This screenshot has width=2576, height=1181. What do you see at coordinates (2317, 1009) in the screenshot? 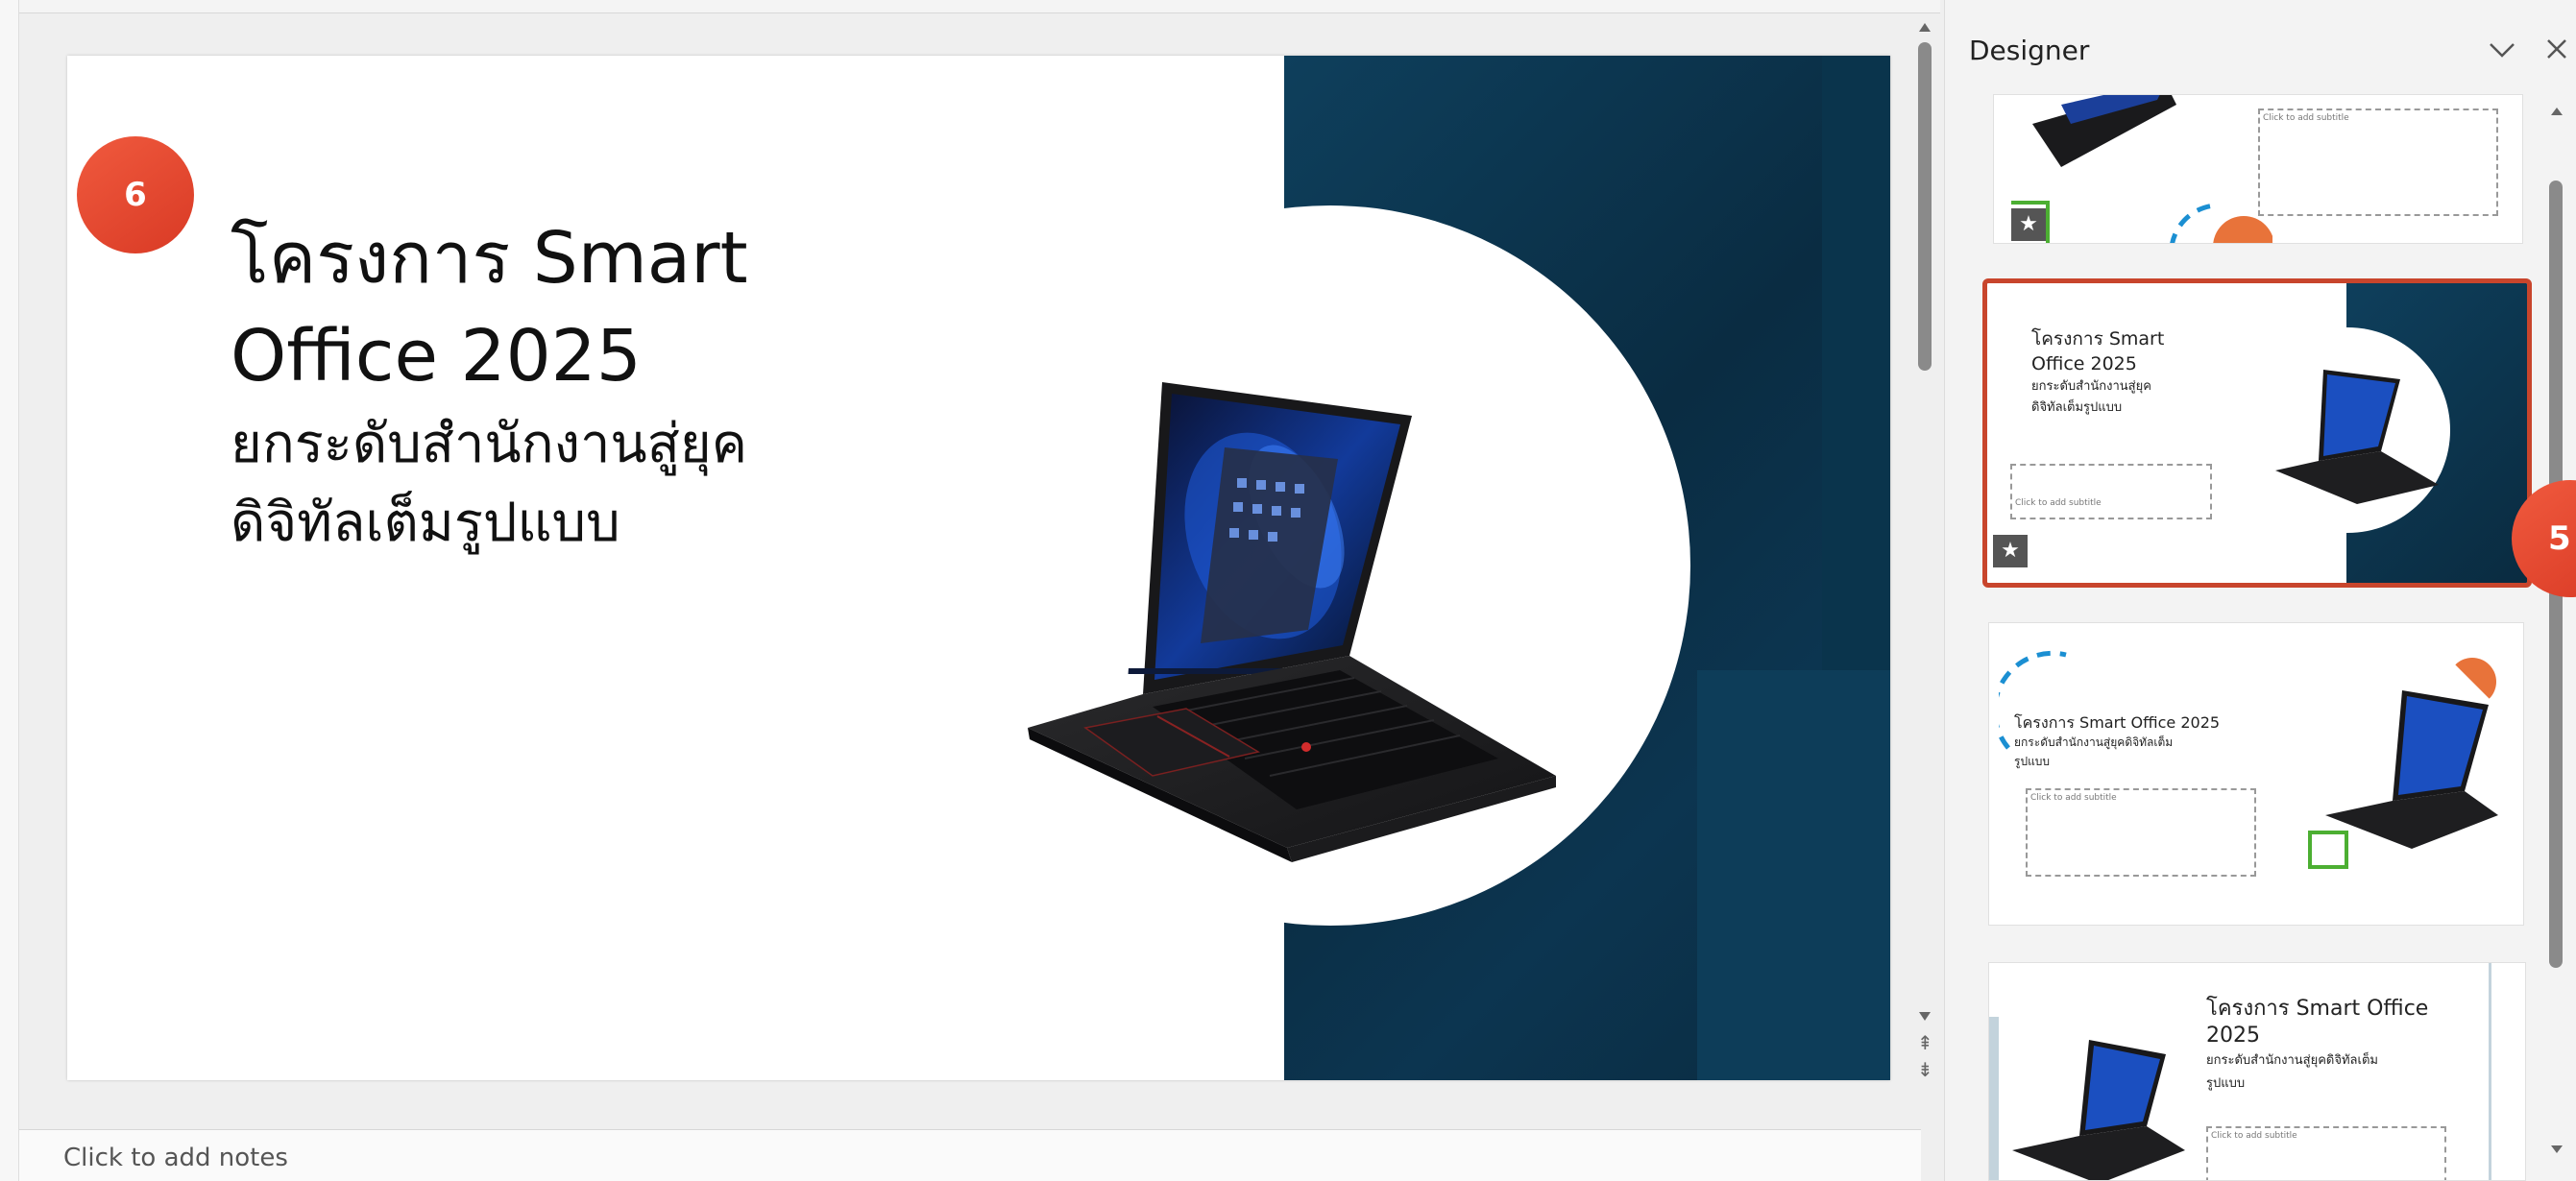
I see `card-title-line-1: โครงการ Smart Office` at bounding box center [2317, 1009].